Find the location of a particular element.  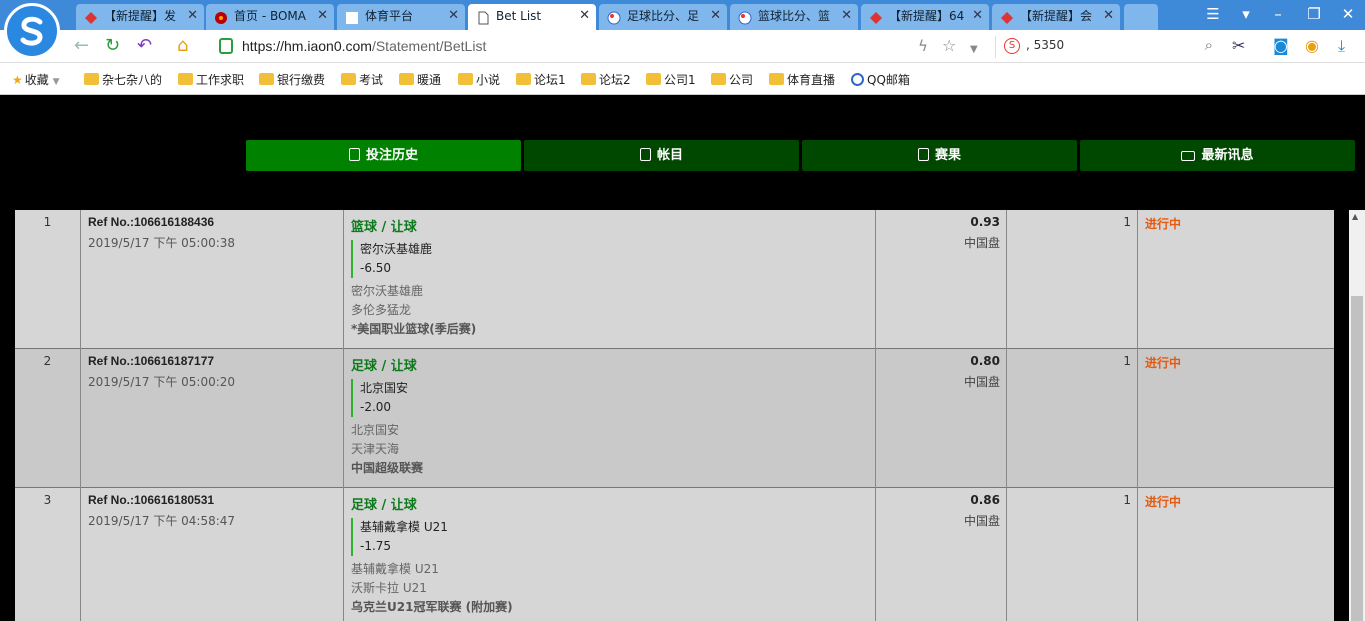

url-host: https://hm.iaon0.com is located at coordinates (307, 46).